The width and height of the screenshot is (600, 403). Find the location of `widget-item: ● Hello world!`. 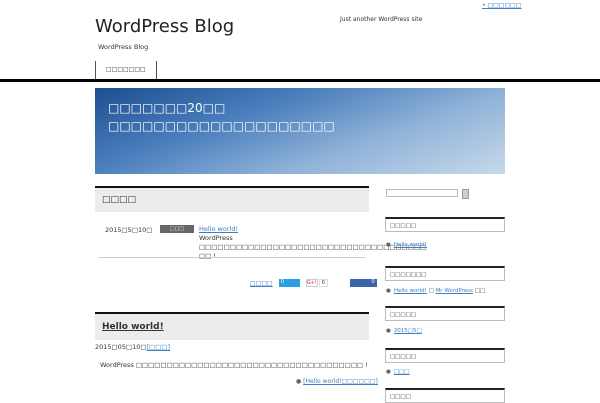

widget-item: ● Hello world! is located at coordinates (406, 245).